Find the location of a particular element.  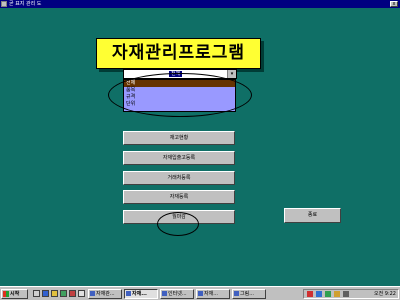

system-tray: 오전 9:22 is located at coordinates (351, 294).